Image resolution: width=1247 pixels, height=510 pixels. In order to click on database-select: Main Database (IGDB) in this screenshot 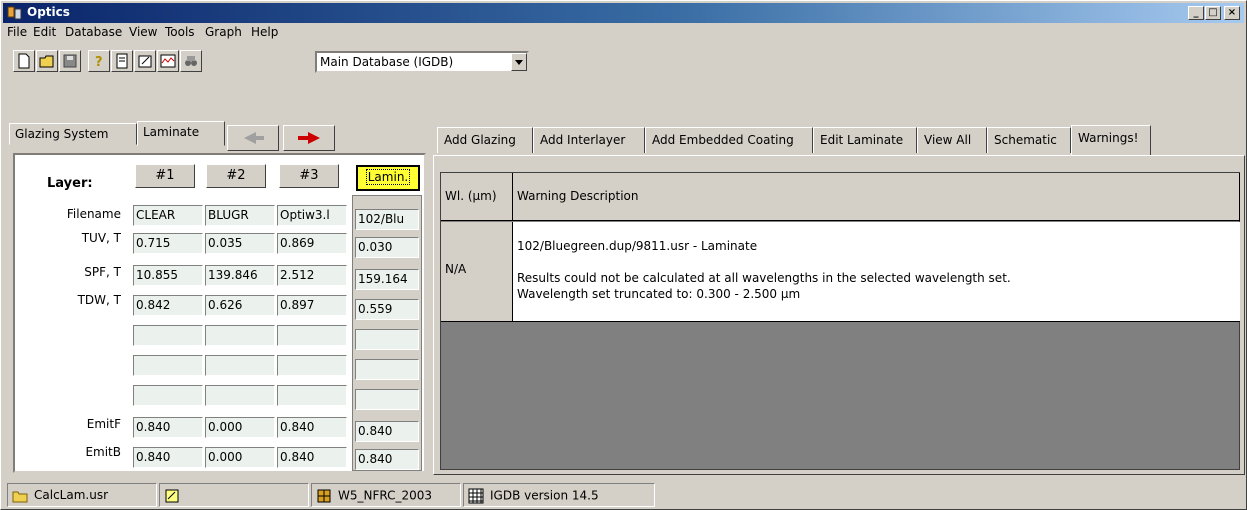, I will do `click(422, 62)`.